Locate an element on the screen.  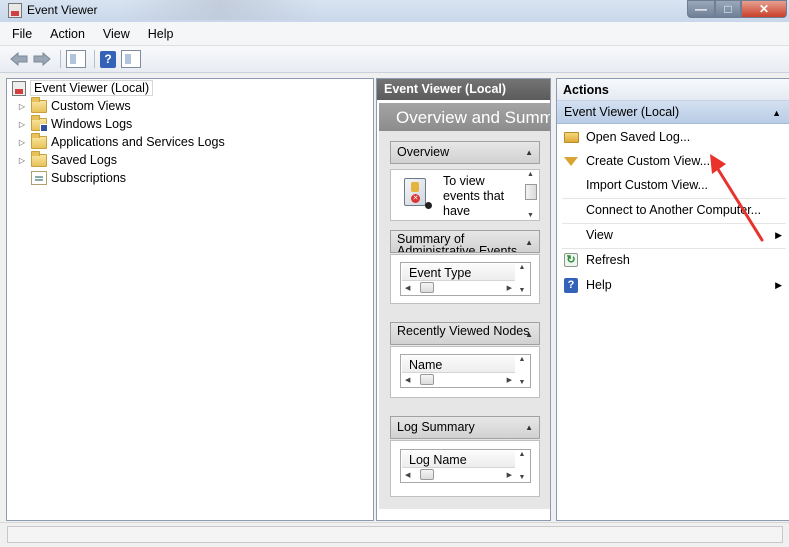
tree-root: Event Viewer (Local) is located at coordinates (80, 88).